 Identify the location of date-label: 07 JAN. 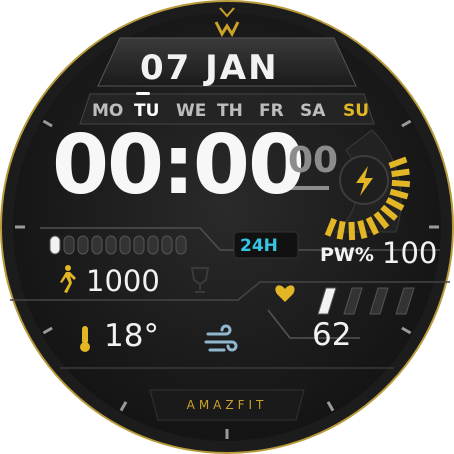
(209, 68).